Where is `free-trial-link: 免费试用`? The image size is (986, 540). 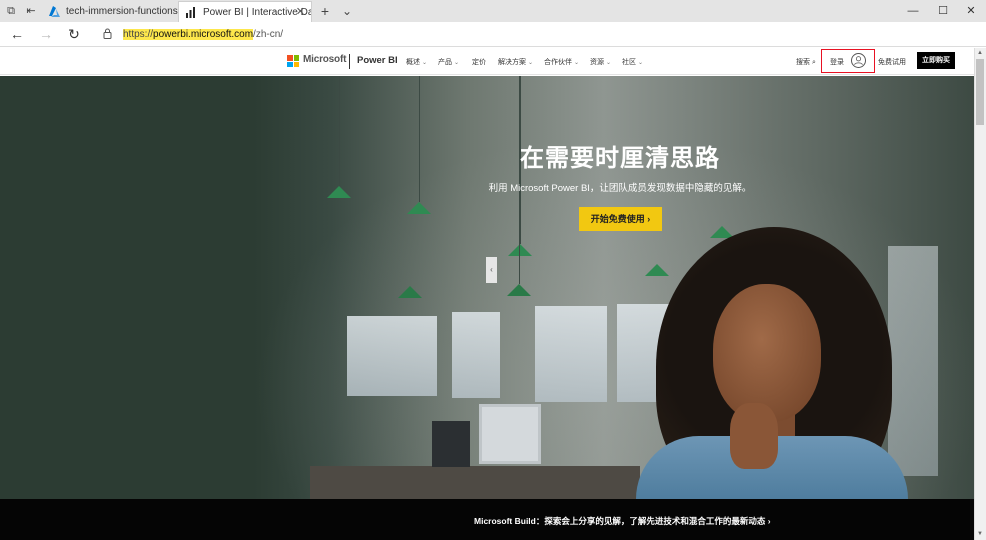 free-trial-link: 免费试用 is located at coordinates (892, 62).